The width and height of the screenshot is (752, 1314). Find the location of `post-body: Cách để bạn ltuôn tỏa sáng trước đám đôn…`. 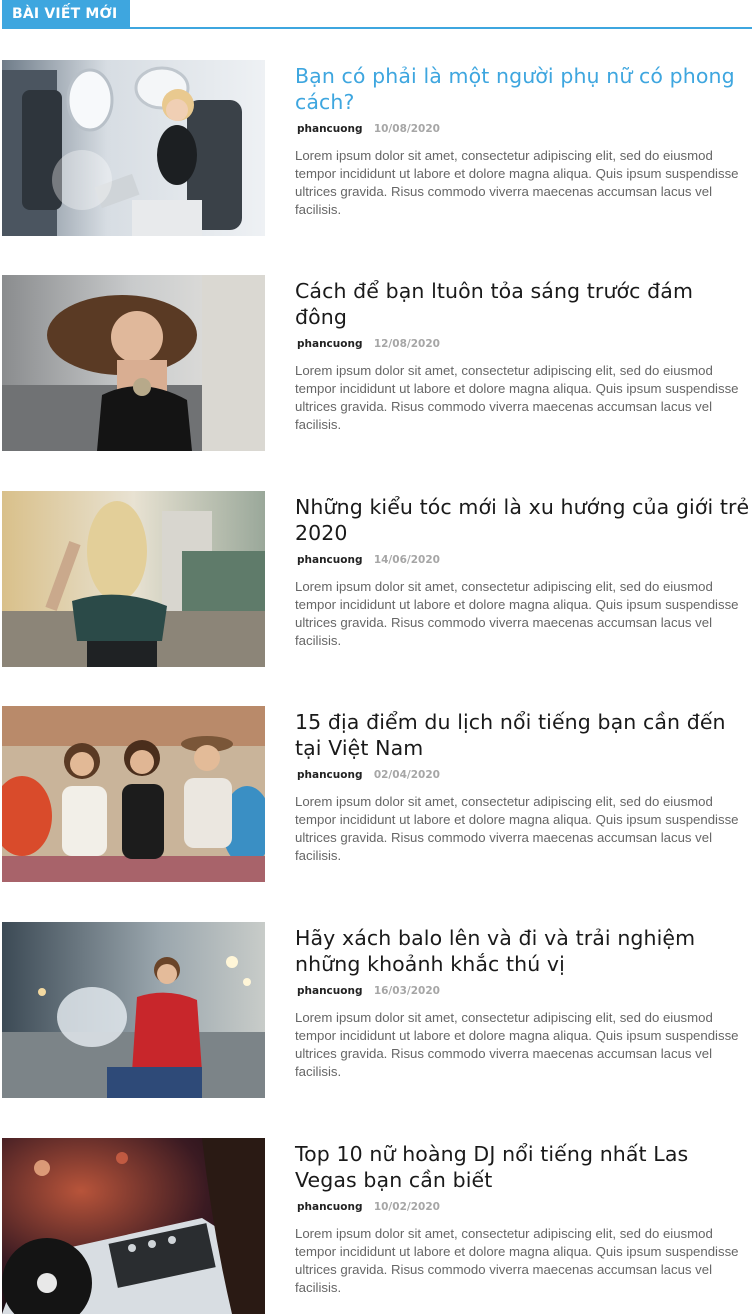

post-body: Cách để bạn ltuôn tỏa sáng trước đám đôn… is located at coordinates (522, 354).